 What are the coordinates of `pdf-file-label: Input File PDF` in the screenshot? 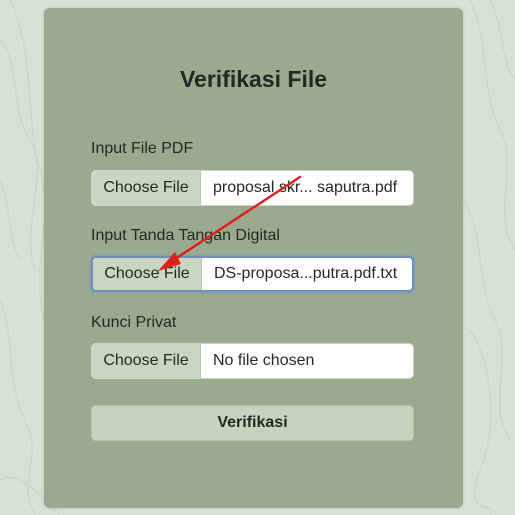 It's located at (142, 148).